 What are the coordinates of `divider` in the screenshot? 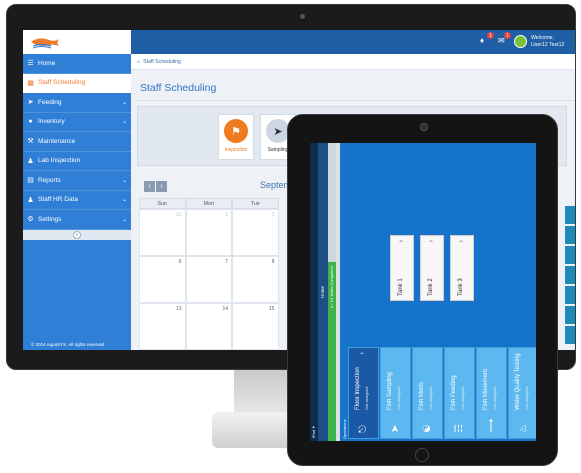 It's located at (356, 100).